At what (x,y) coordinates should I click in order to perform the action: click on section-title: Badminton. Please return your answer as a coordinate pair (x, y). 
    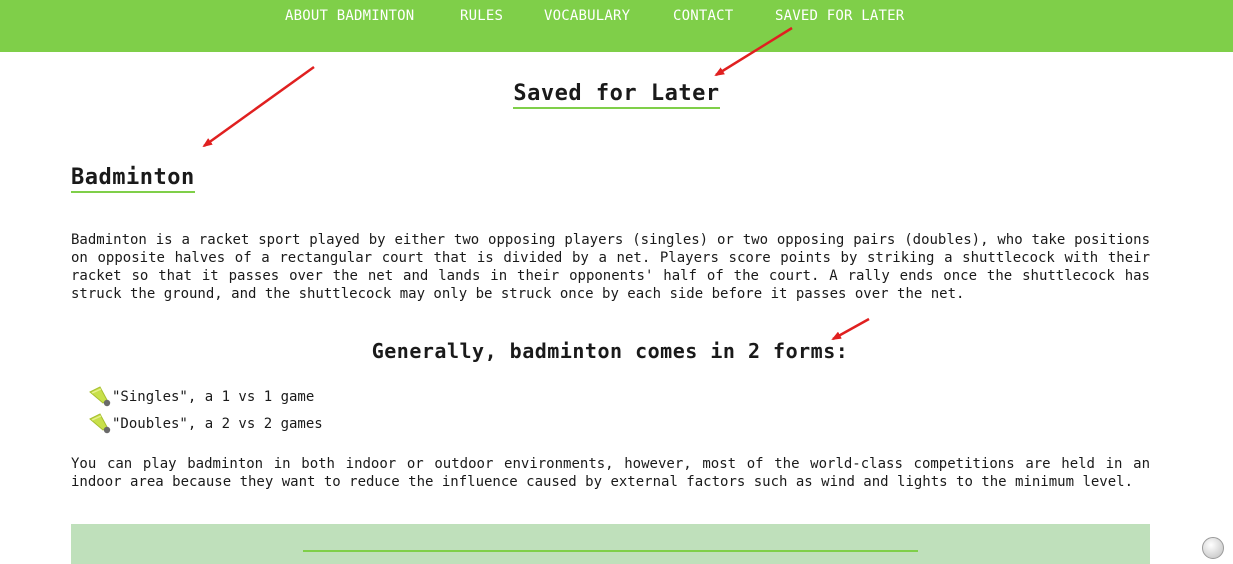
    Looking at the image, I should click on (133, 179).